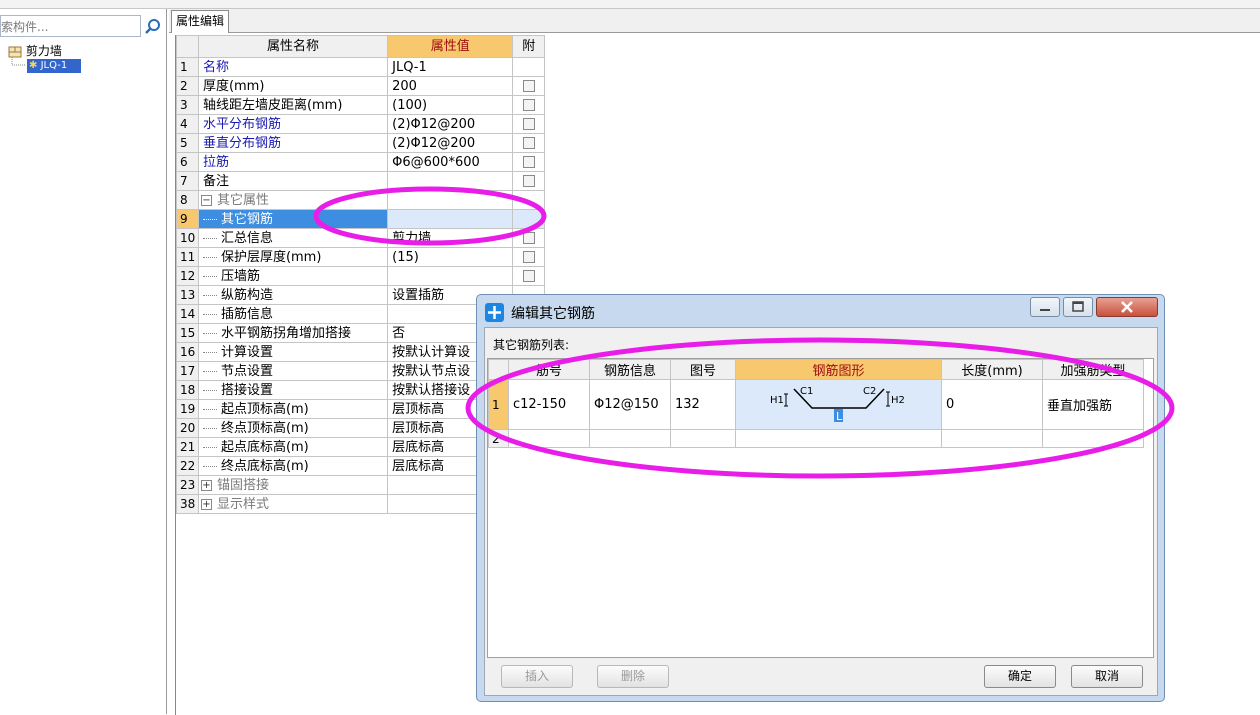 This screenshot has width=1260, height=715. What do you see at coordinates (450, 86) in the screenshot?
I see `property-value: 200` at bounding box center [450, 86].